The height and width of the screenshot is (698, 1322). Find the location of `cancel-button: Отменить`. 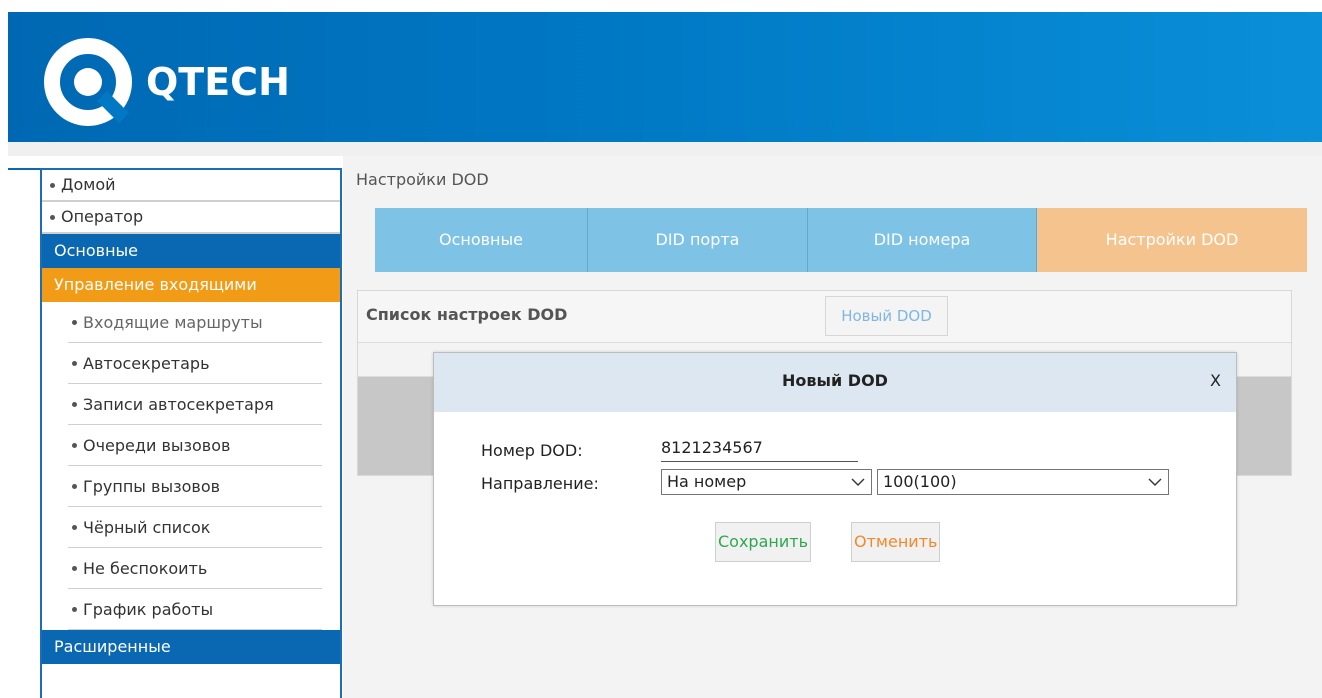

cancel-button: Отменить is located at coordinates (896, 542).